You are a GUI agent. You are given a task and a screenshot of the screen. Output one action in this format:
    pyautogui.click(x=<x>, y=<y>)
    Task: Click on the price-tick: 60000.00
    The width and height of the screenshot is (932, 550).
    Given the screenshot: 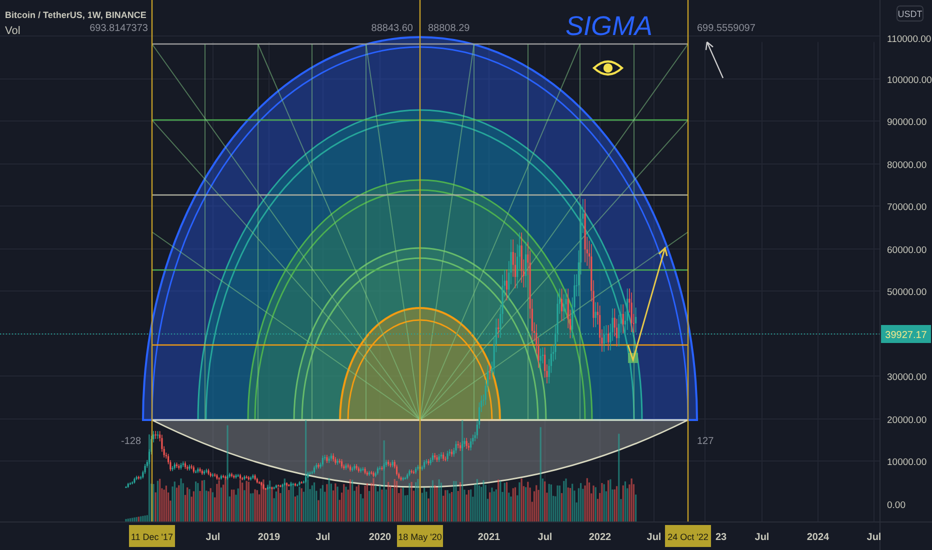 What is the action you would take?
    pyautogui.click(x=907, y=250)
    